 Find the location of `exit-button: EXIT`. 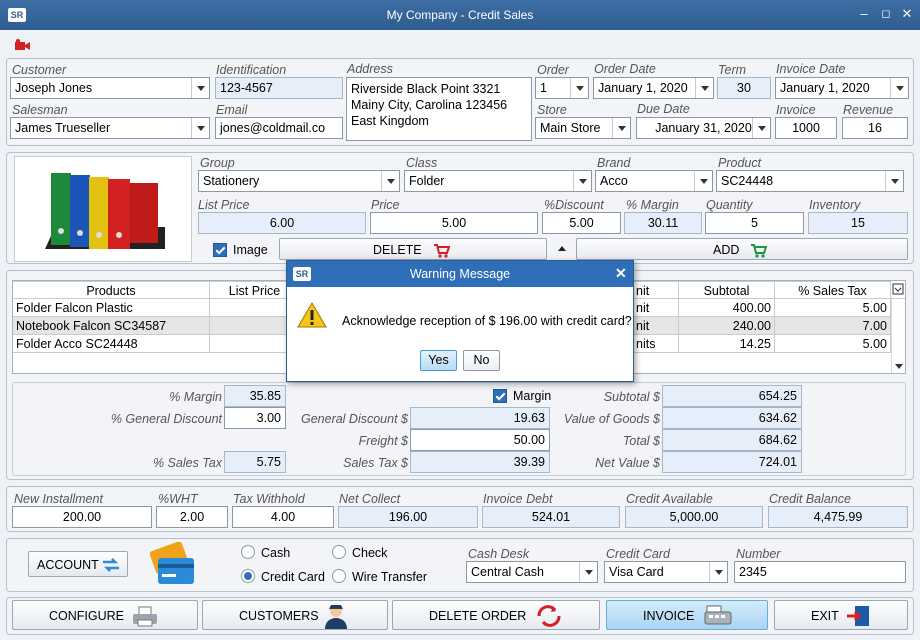

exit-button: EXIT is located at coordinates (841, 615).